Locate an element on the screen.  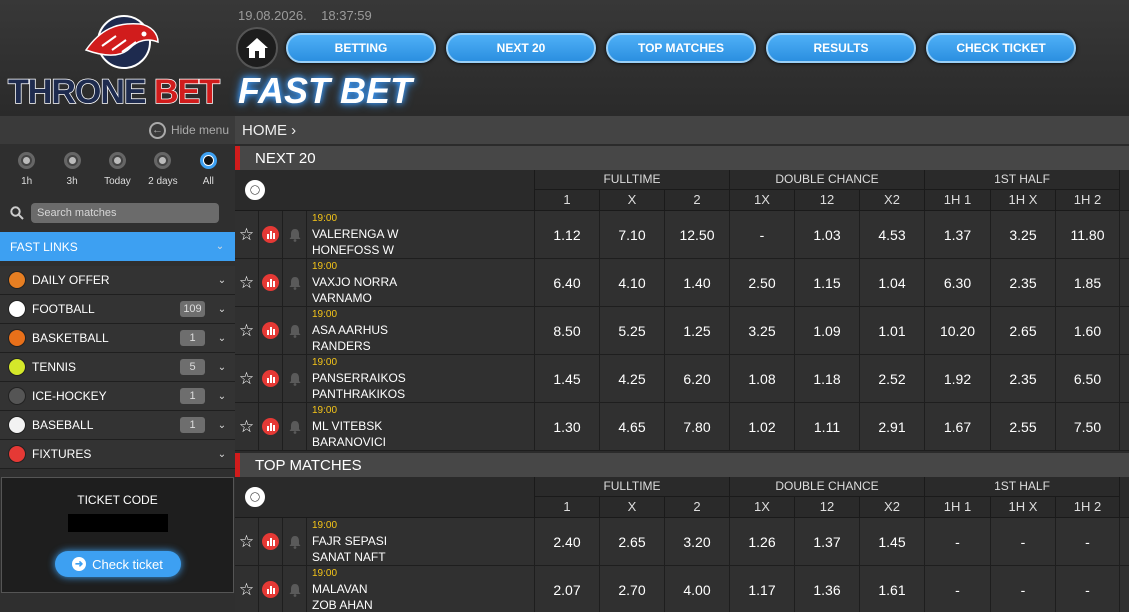
odd-cell: 2.91 is located at coordinates (892, 426).